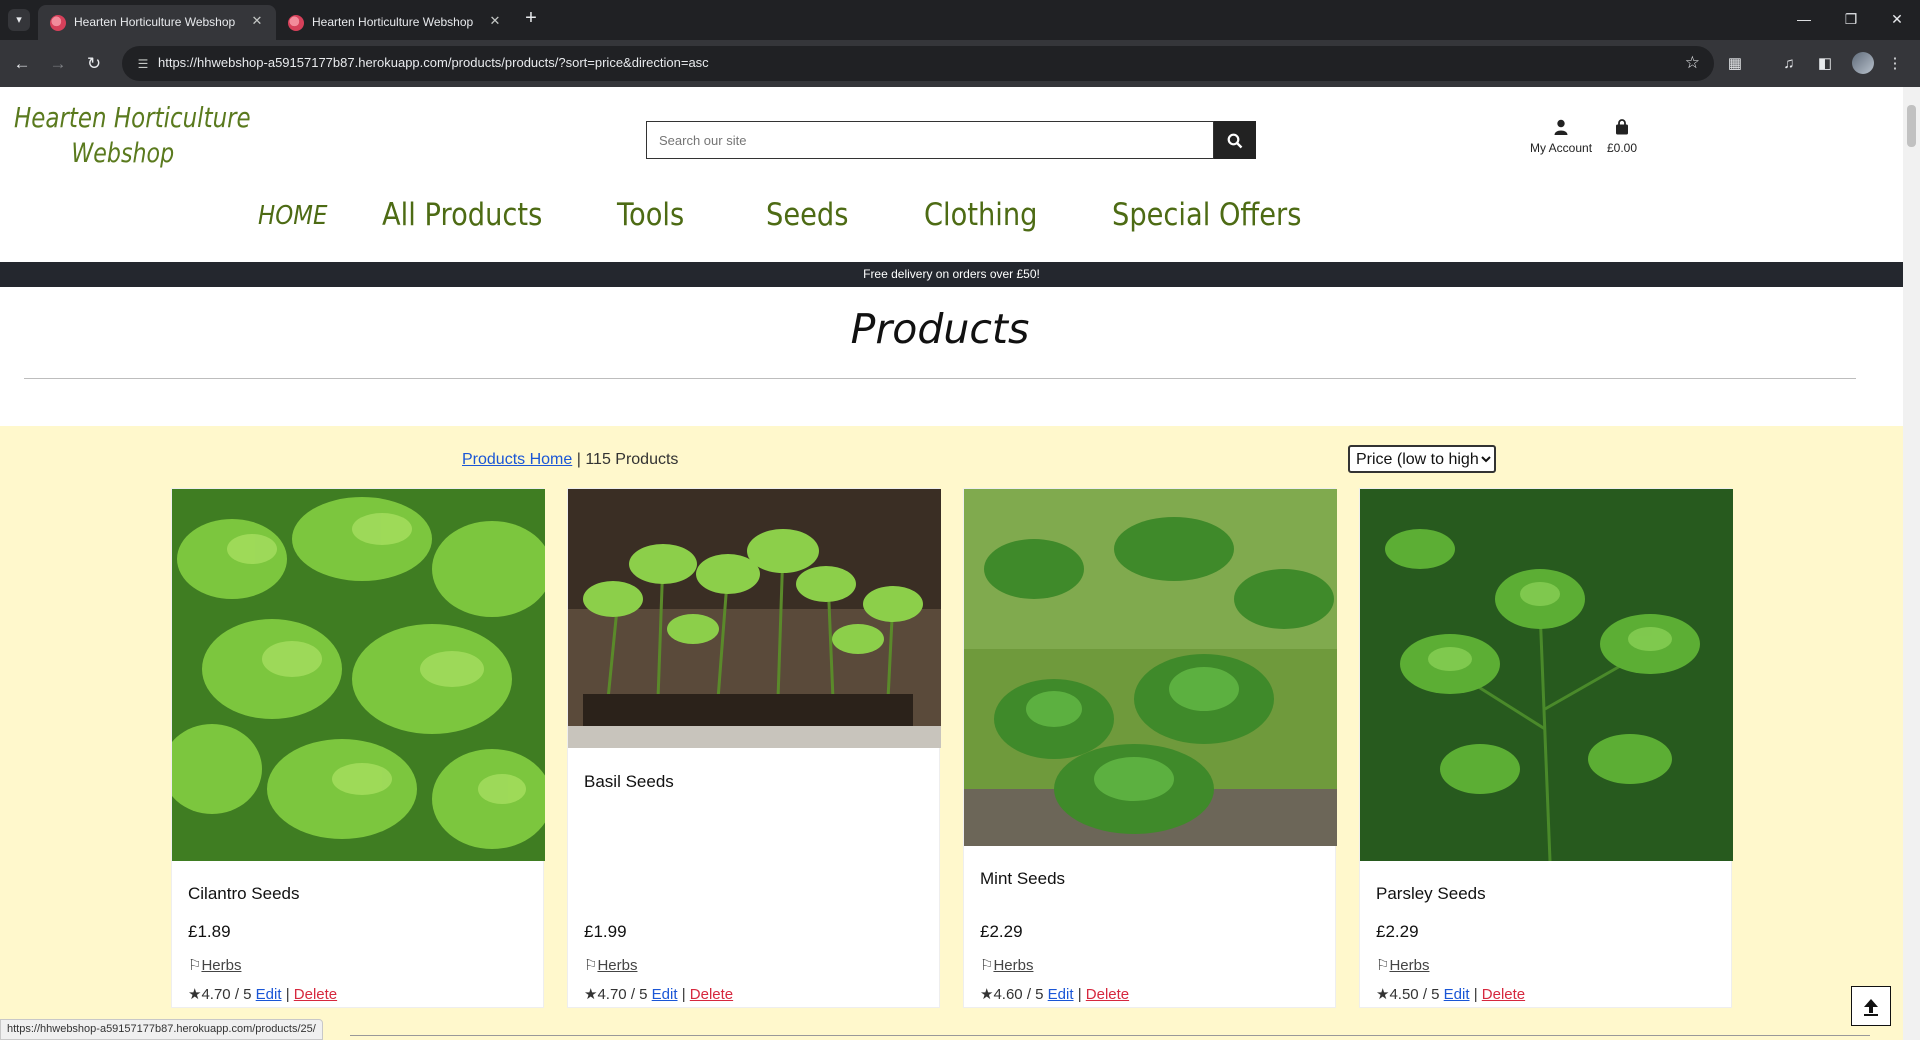  I want to click on nav-seeds: Seeds, so click(807, 215).